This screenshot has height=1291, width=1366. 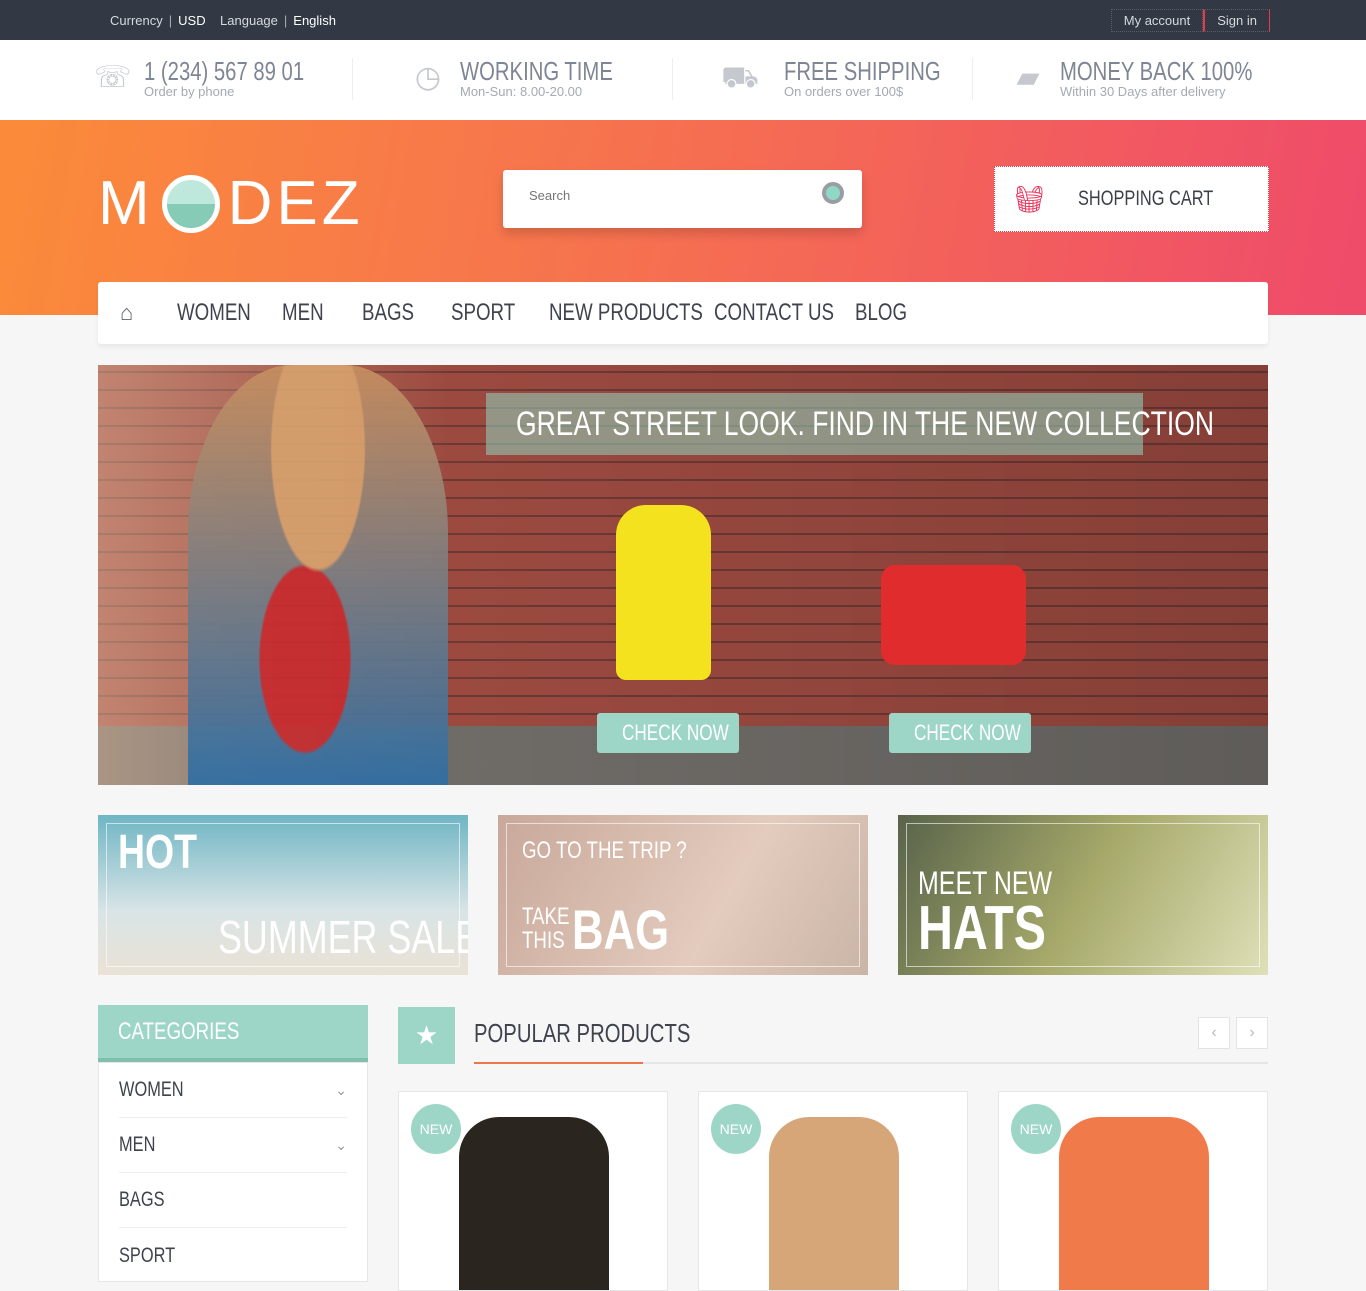 What do you see at coordinates (1146, 198) in the screenshot?
I see `cart-label: SHOPPING CART` at bounding box center [1146, 198].